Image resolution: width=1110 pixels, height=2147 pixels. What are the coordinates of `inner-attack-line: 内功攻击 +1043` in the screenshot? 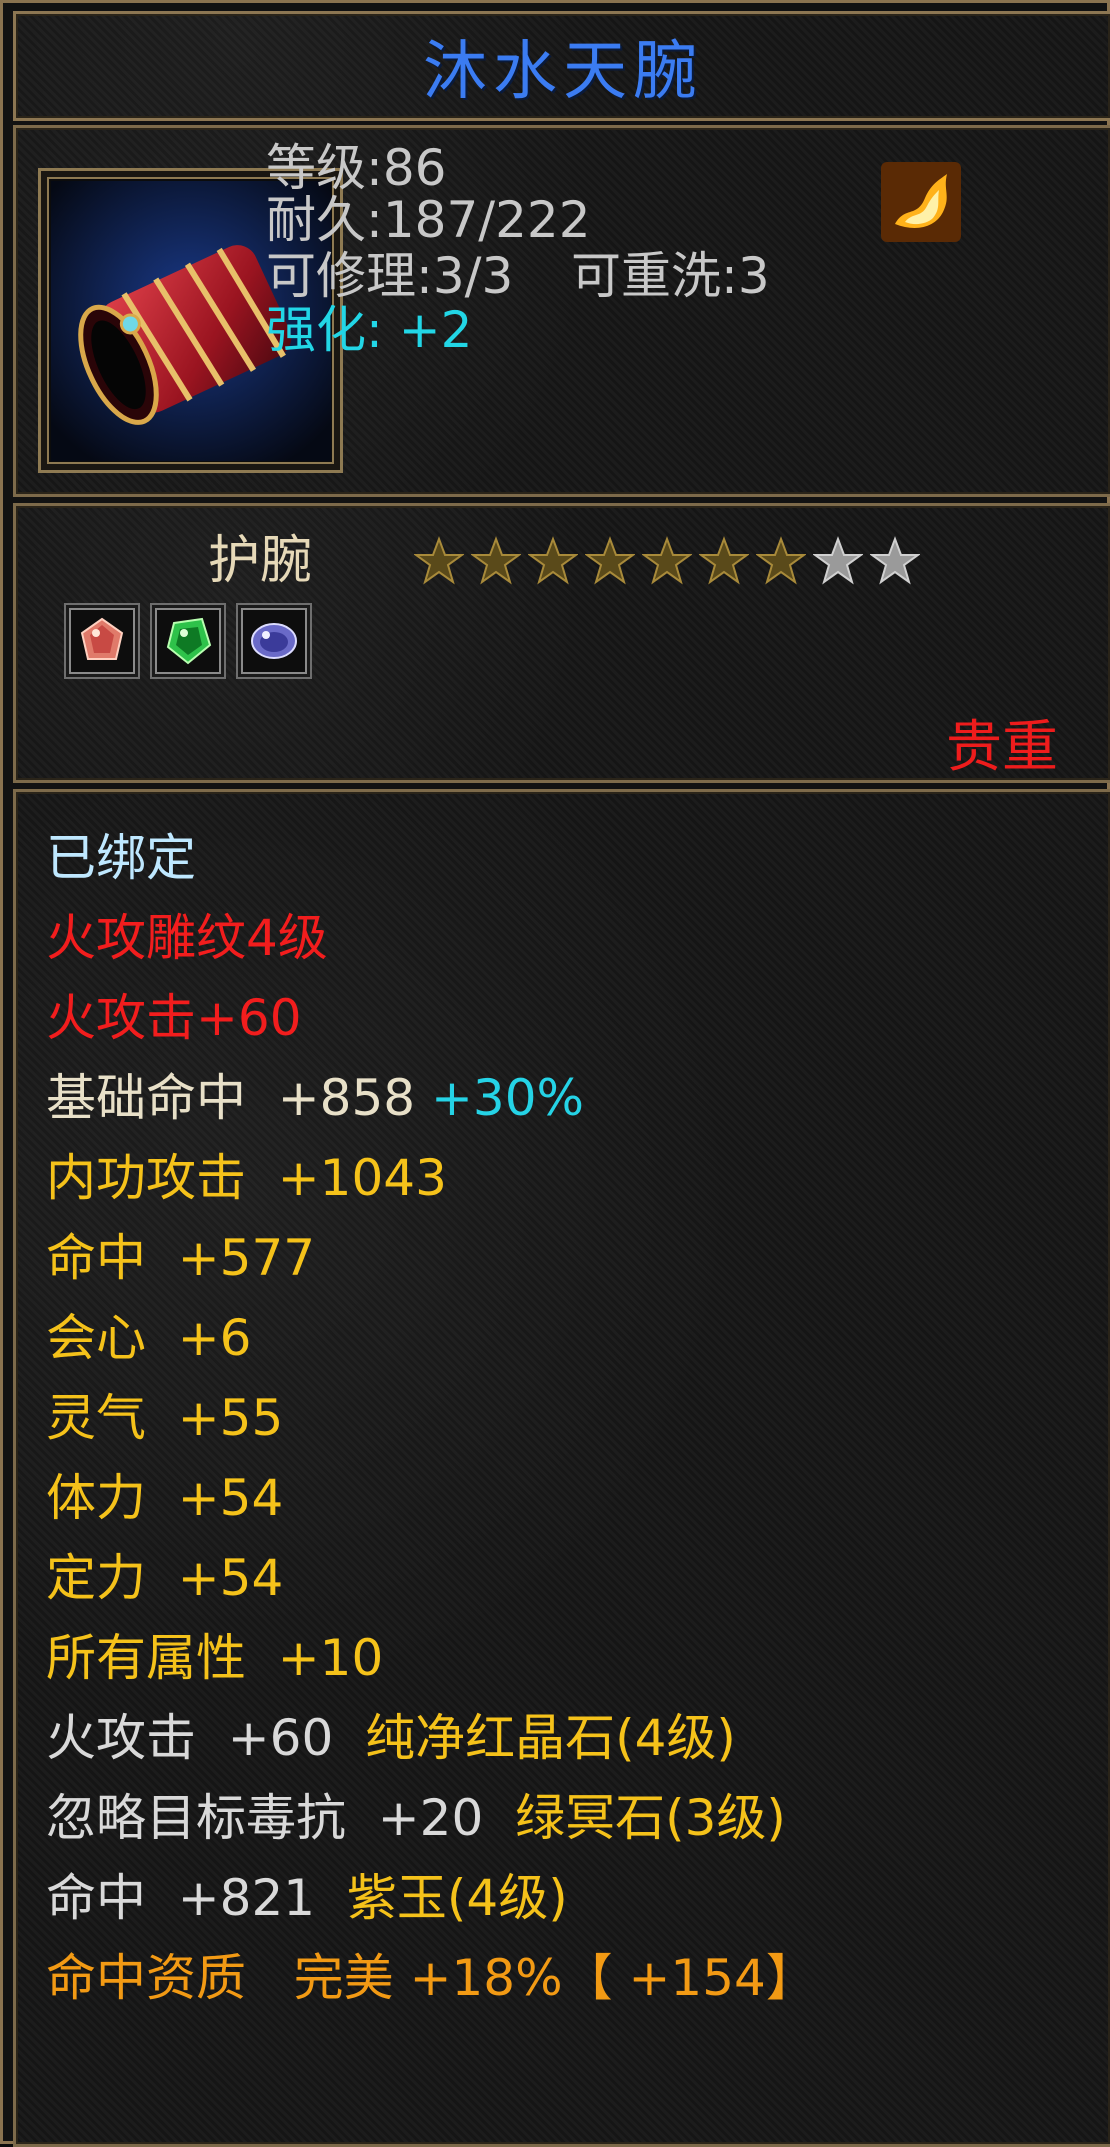 It's located at (246, 1178).